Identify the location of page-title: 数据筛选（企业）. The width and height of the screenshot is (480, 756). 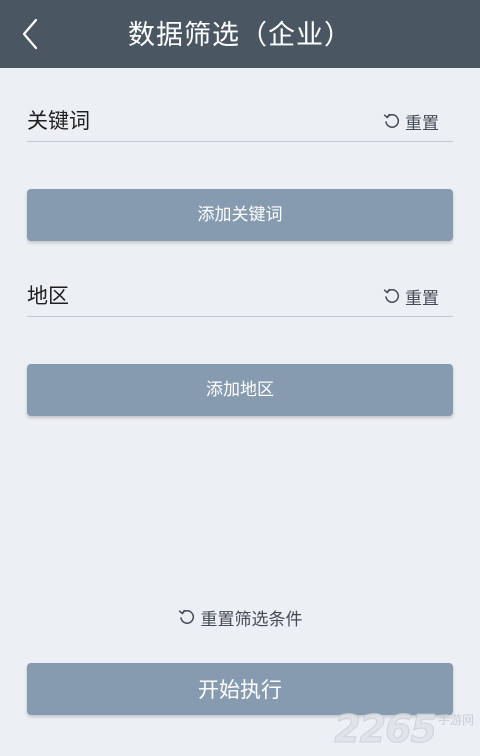
(240, 35).